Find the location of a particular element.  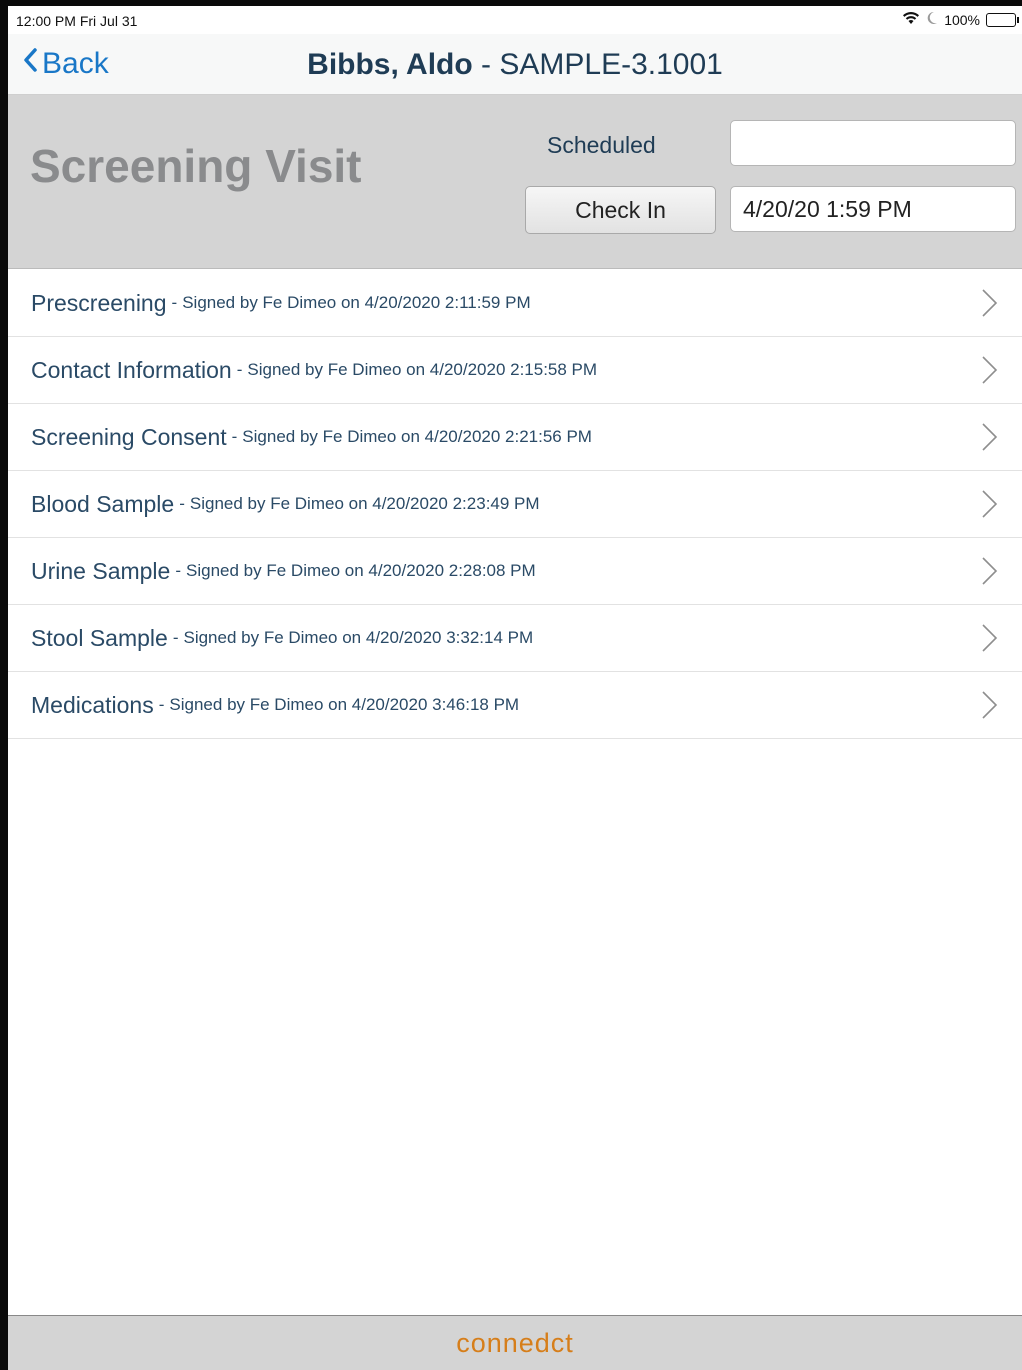

status-time: 12:00 PM Fri Jul 31 is located at coordinates (77, 21).